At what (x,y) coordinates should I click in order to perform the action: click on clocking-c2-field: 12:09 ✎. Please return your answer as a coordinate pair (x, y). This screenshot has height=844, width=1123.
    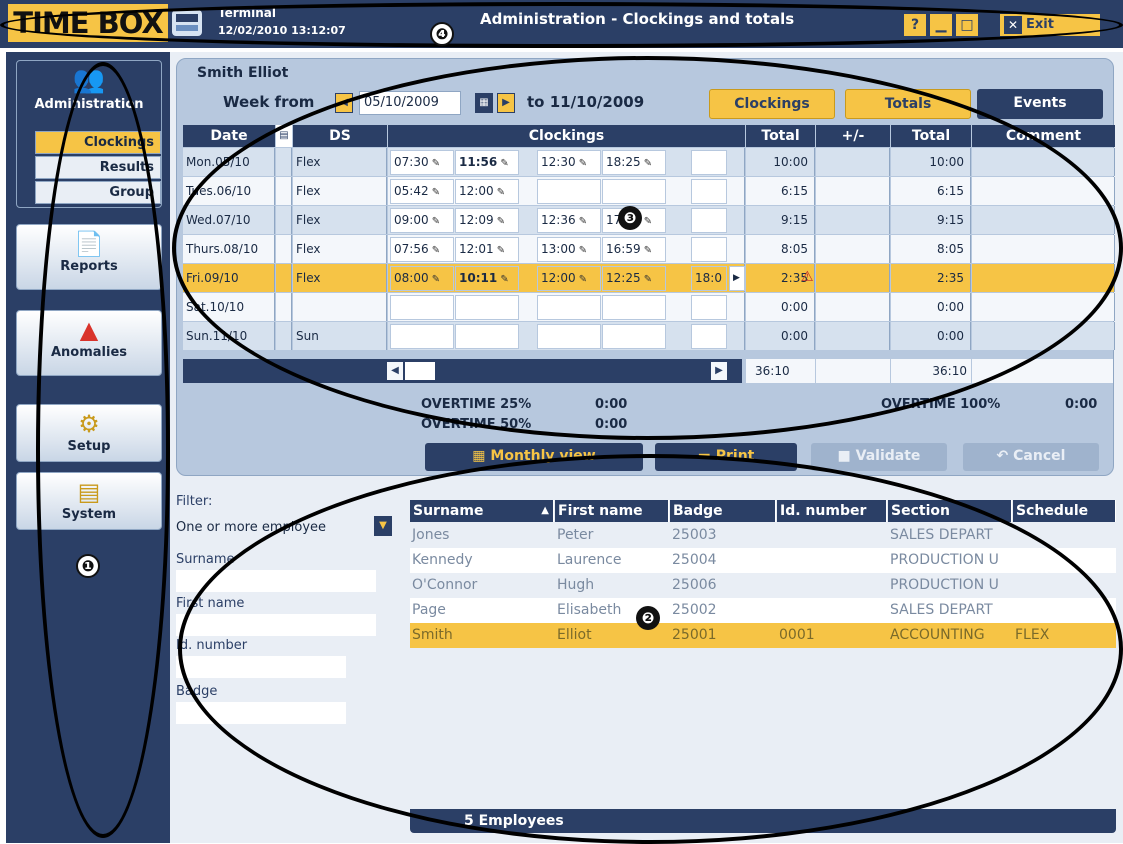
    Looking at the image, I should click on (487, 220).